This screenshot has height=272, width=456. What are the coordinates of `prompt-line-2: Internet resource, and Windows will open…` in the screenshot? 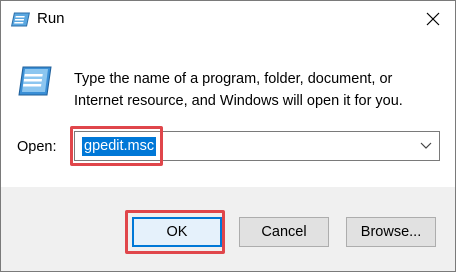 It's located at (238, 101).